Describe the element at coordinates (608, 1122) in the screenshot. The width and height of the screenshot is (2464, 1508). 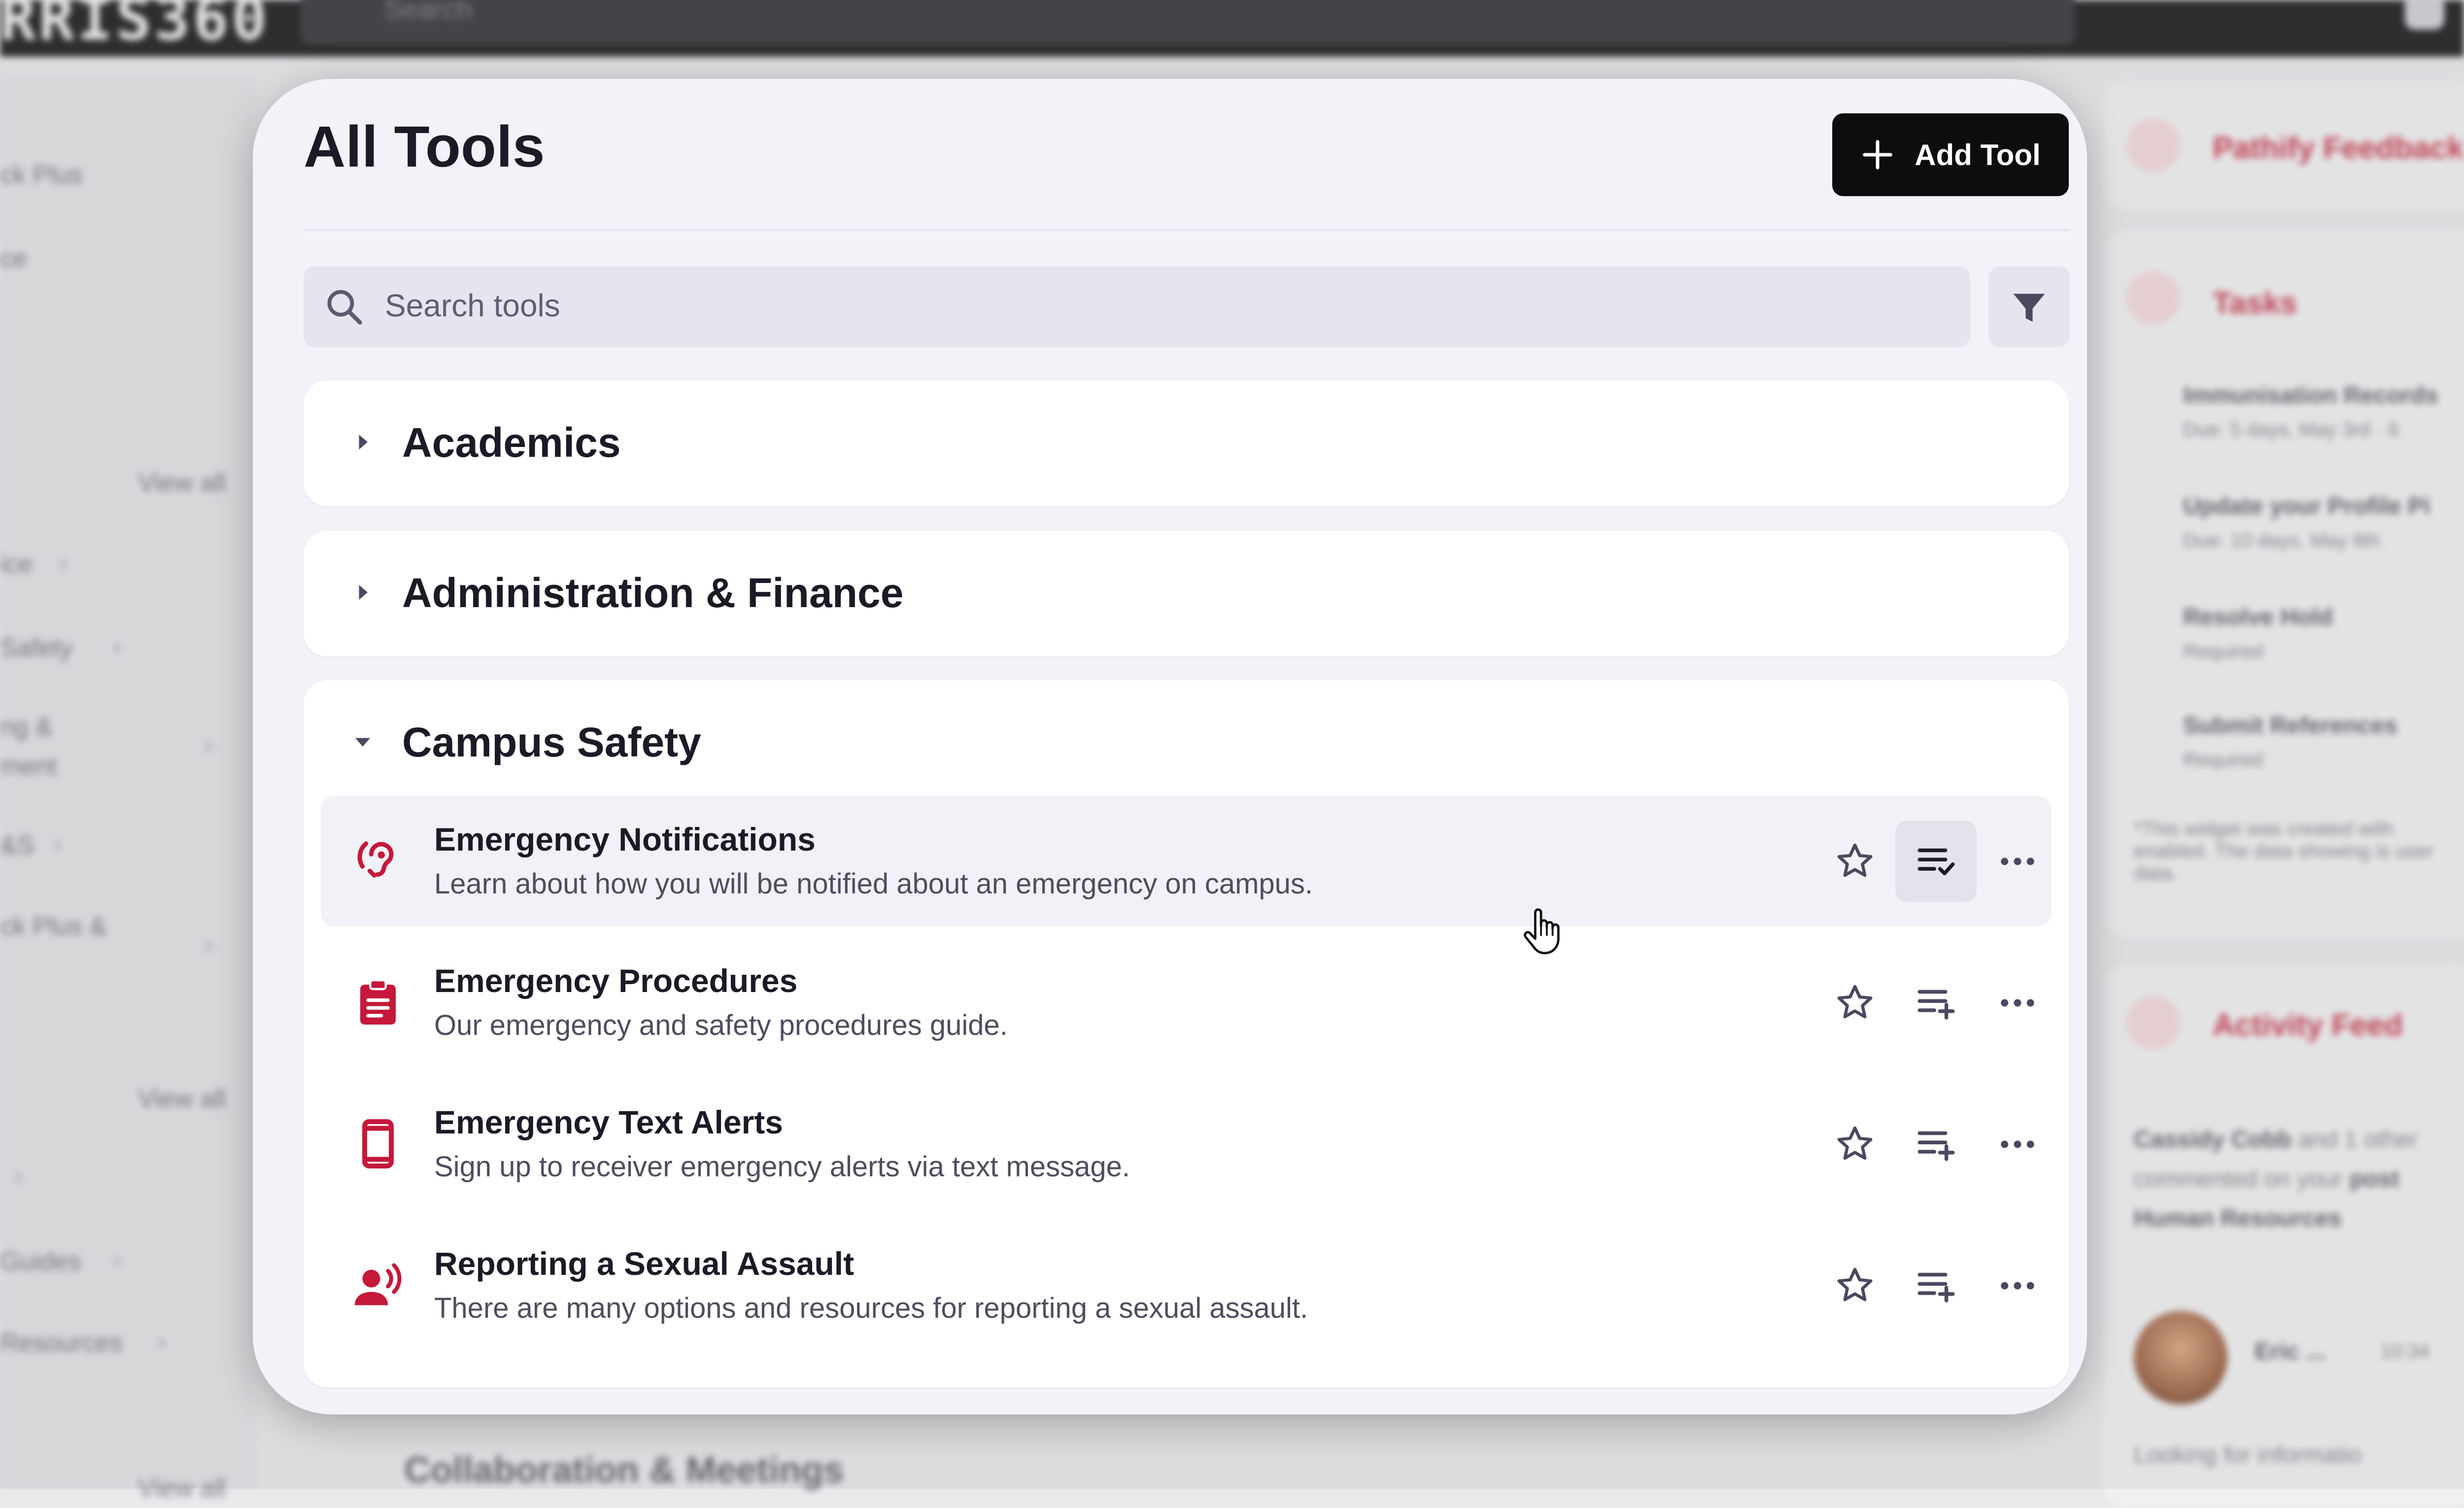
I see `tool-name: Emergency Text Alerts` at that location.